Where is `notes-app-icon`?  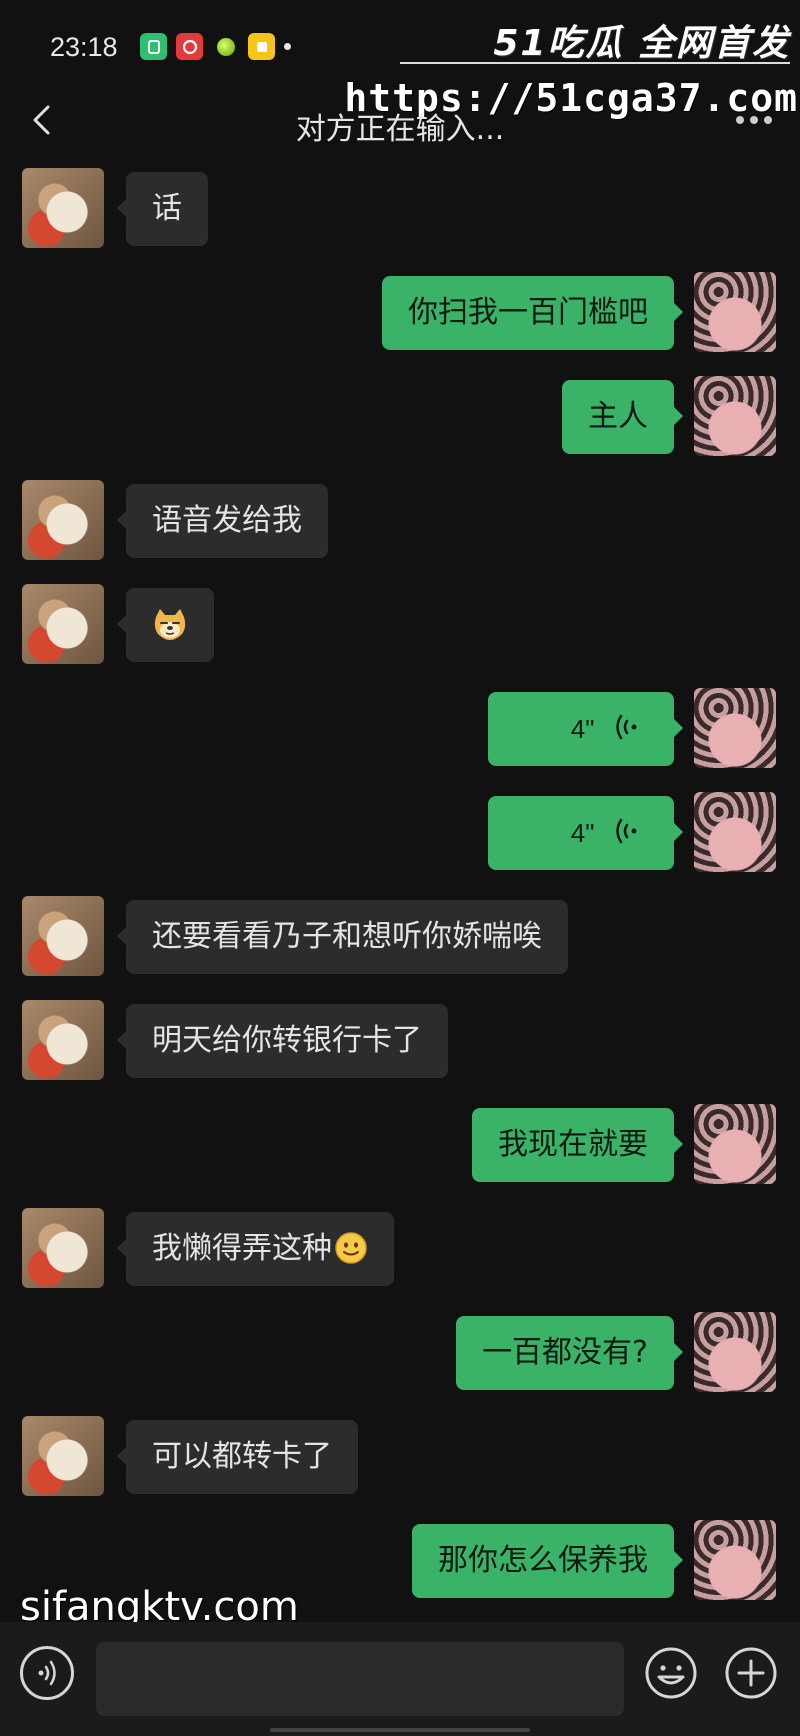
notes-app-icon is located at coordinates (261, 46).